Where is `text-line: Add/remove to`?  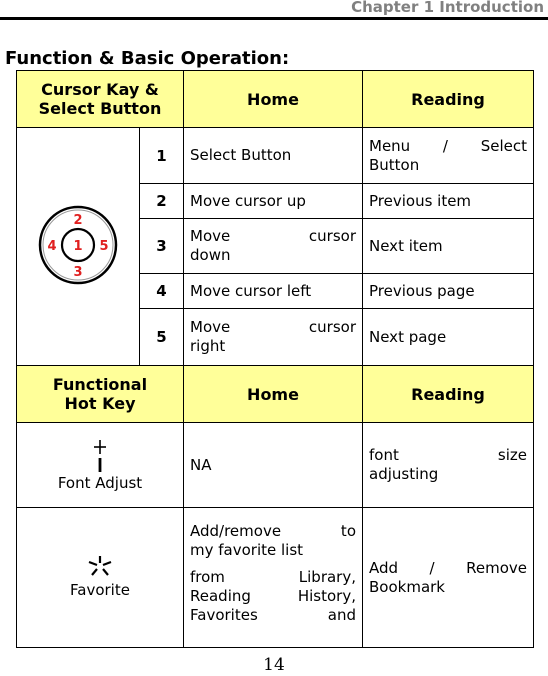
text-line: Add/remove to is located at coordinates (273, 531).